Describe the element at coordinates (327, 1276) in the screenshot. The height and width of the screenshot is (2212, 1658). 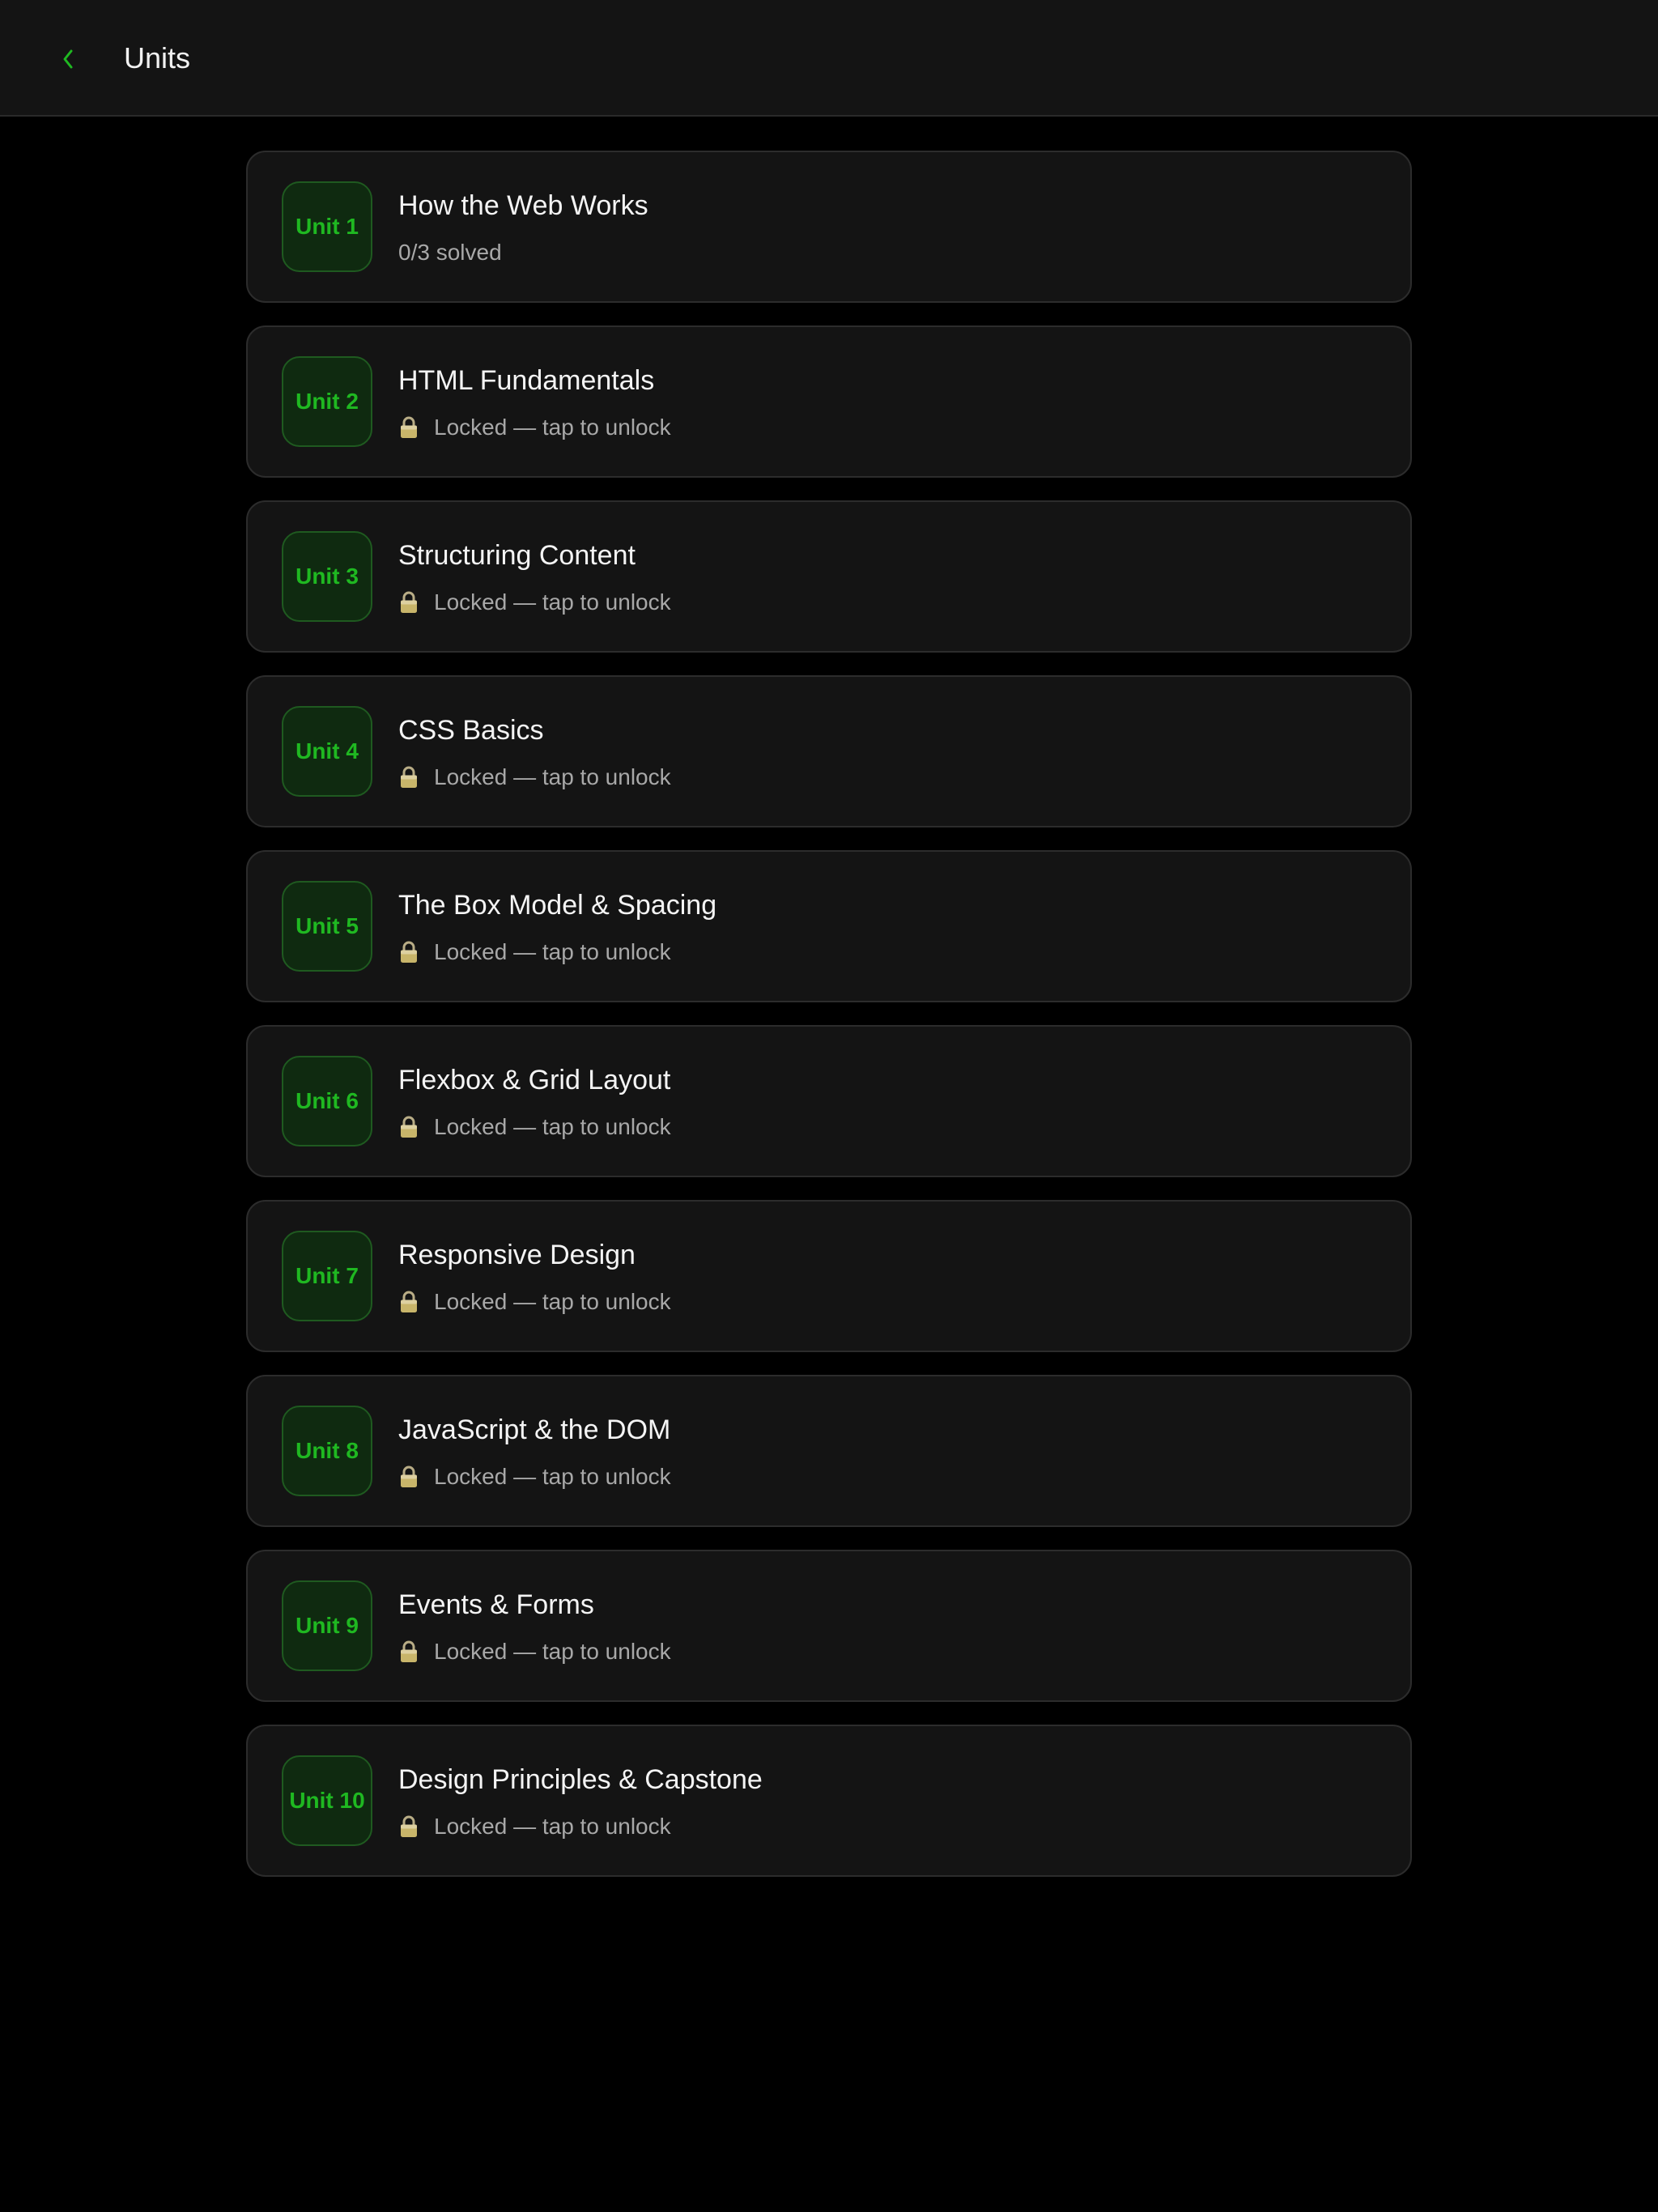
I see `unit-badge: Unit 7` at that location.